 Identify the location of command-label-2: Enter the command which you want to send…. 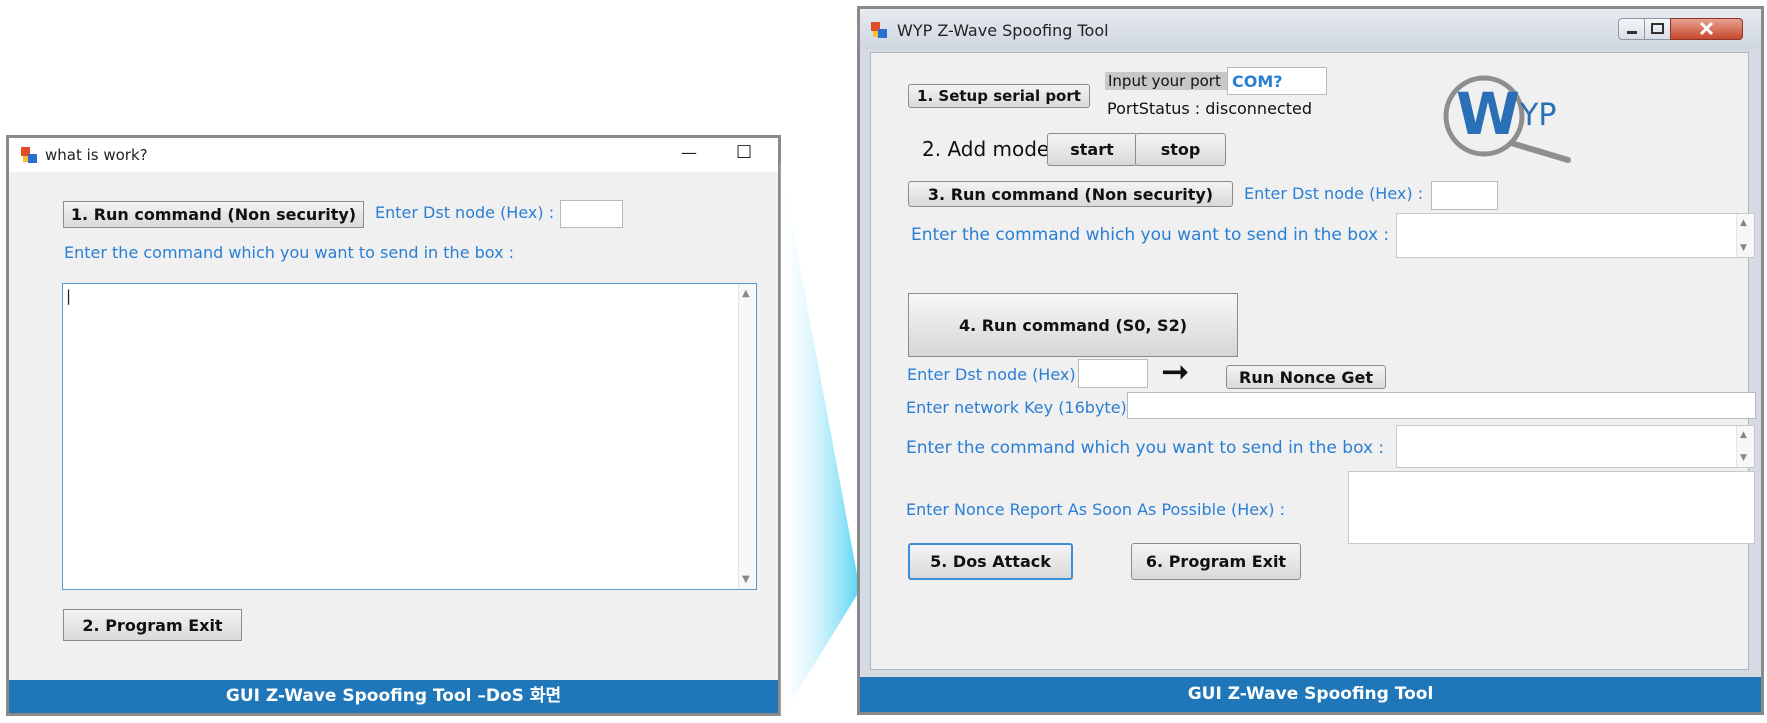
(1145, 448).